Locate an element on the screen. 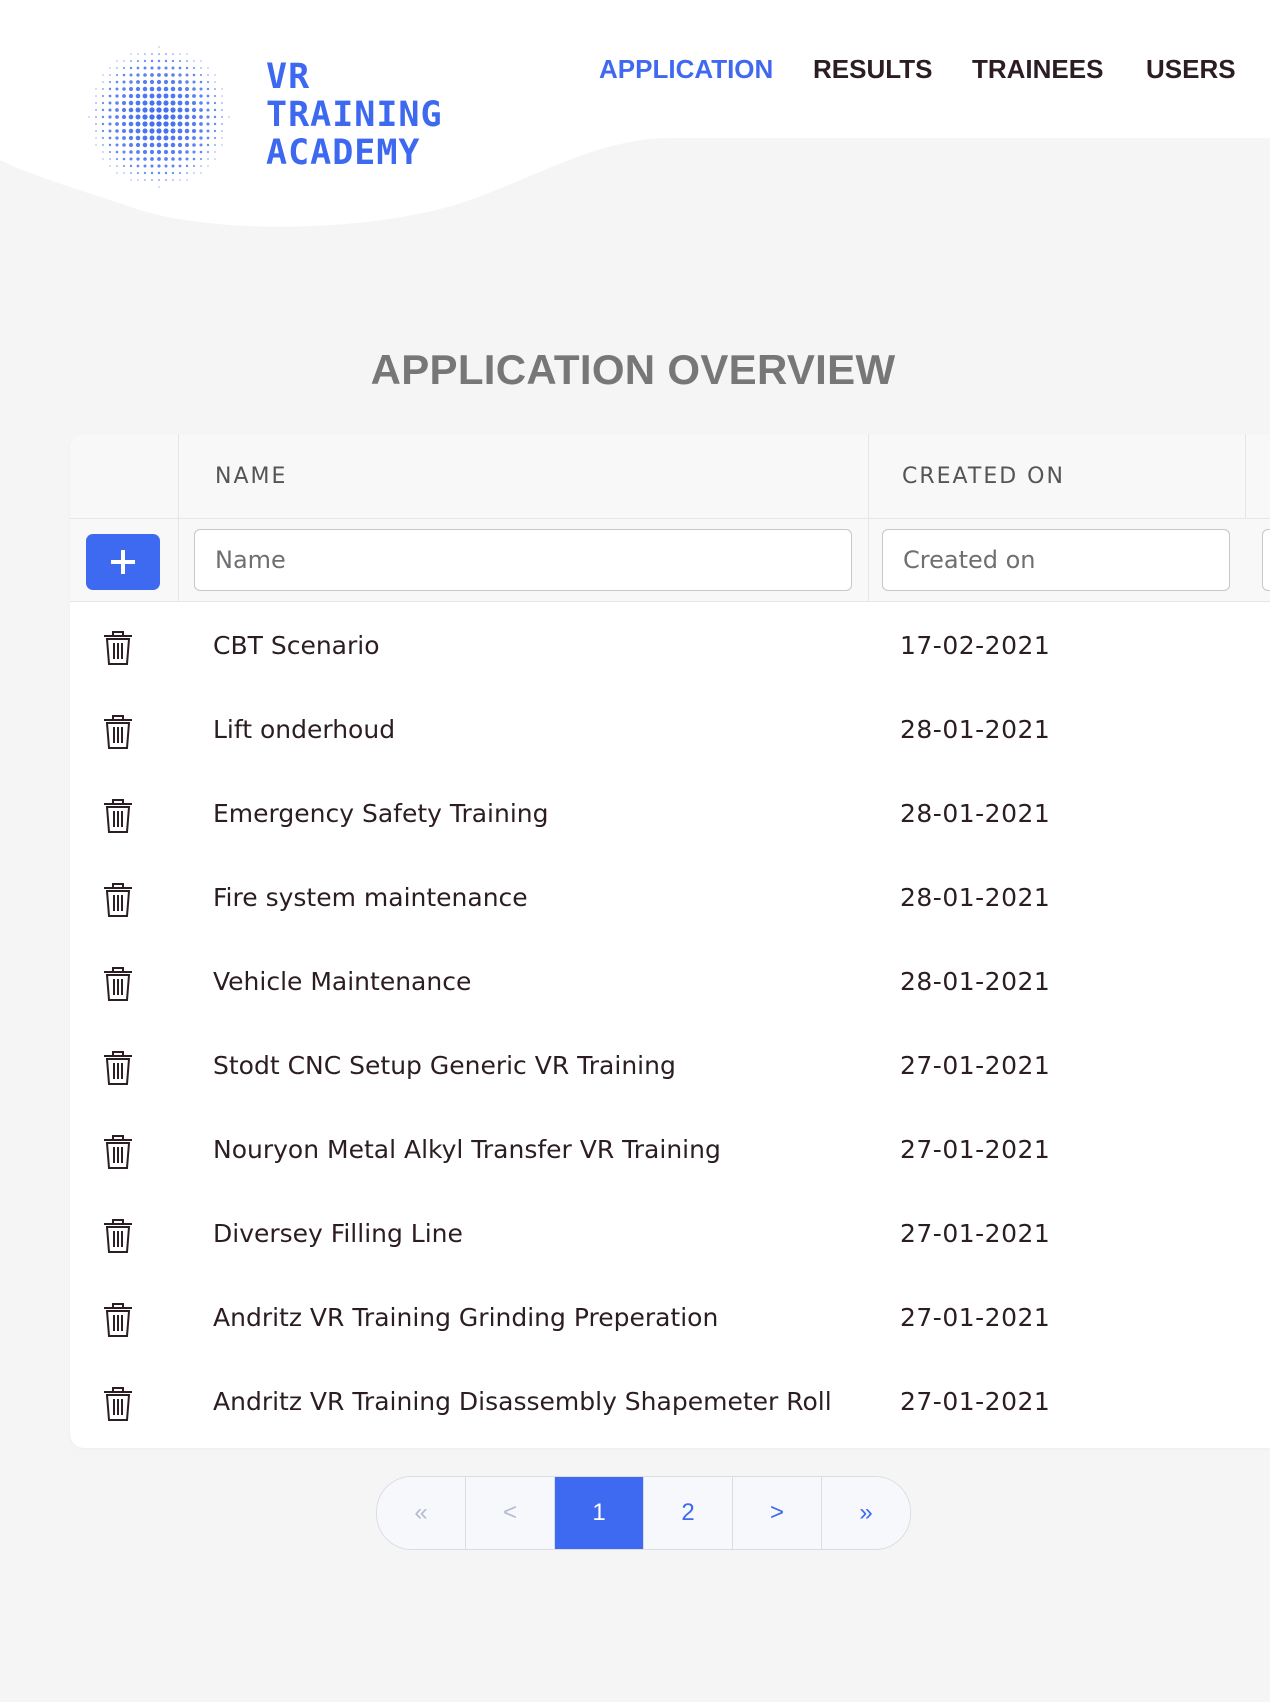 The image size is (1270, 1702). created-on-filter-input is located at coordinates (1056, 560).